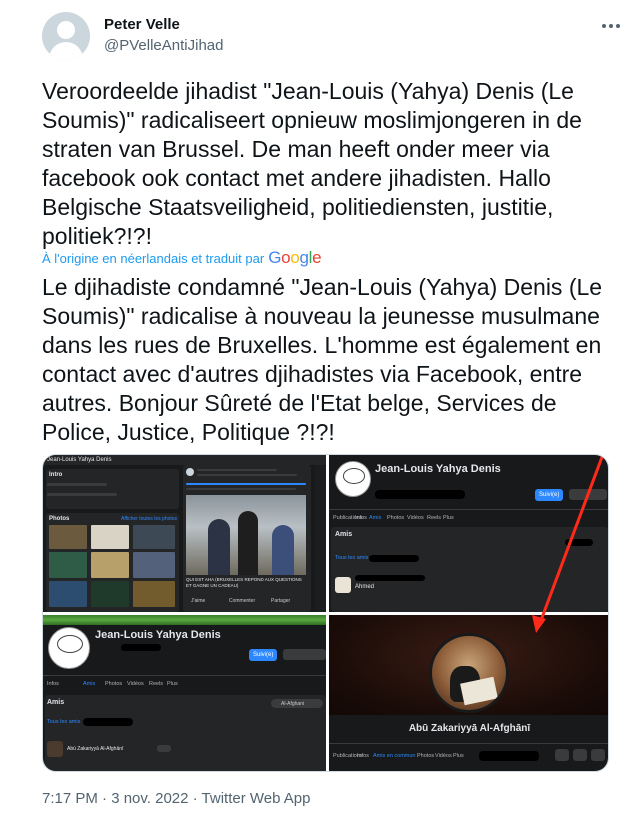  What do you see at coordinates (443, 756) in the screenshot?
I see `img4-tab: Vidéos` at bounding box center [443, 756].